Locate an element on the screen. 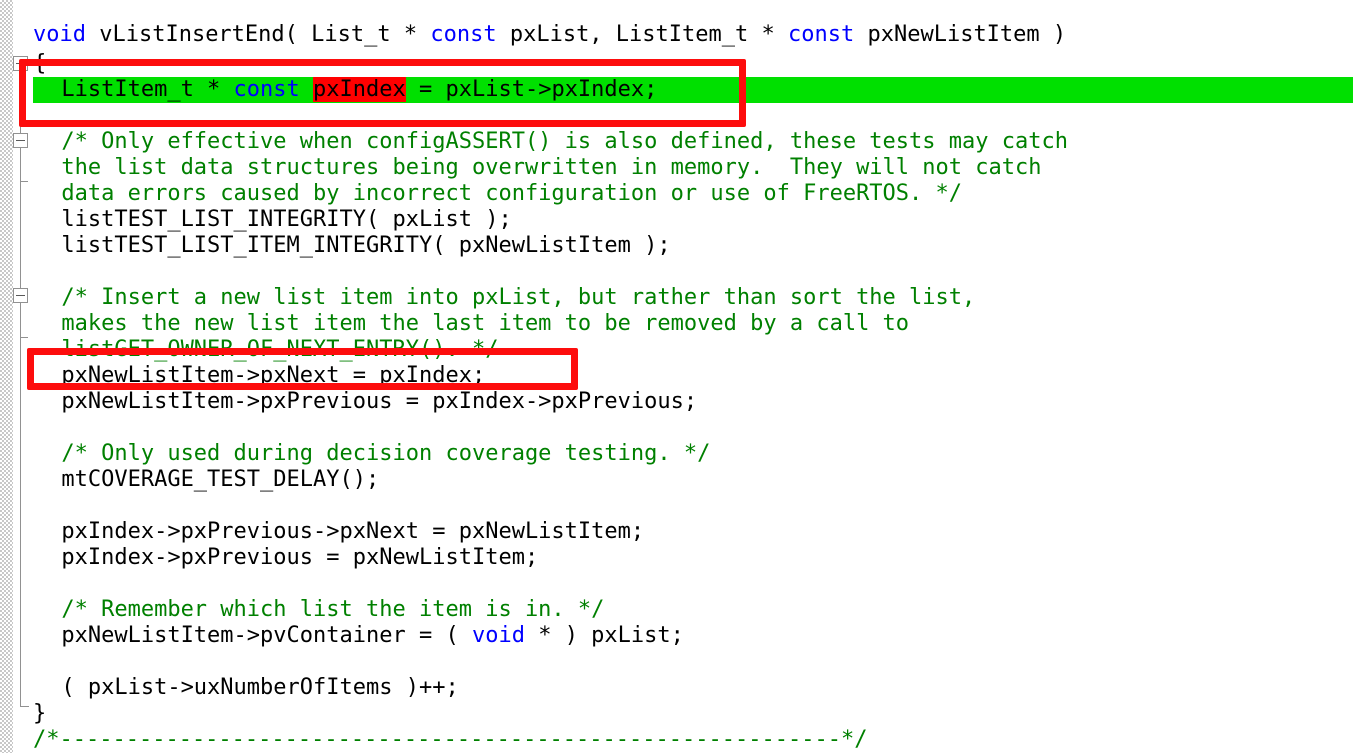  code-text: } is located at coordinates (40, 713).